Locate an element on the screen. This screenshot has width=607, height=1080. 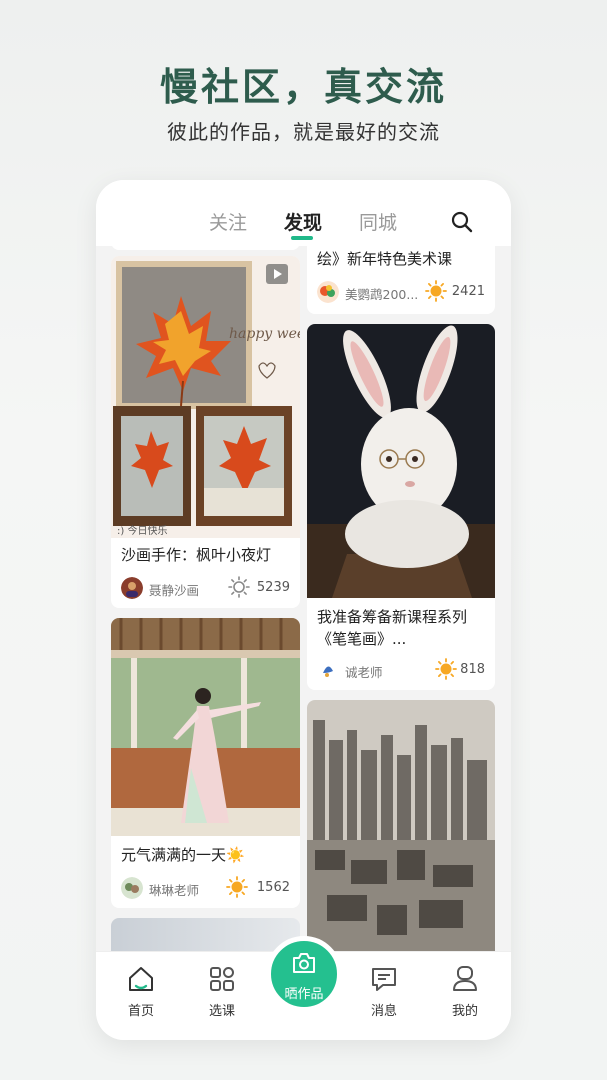
video-badge is located at coordinates (277, 274).